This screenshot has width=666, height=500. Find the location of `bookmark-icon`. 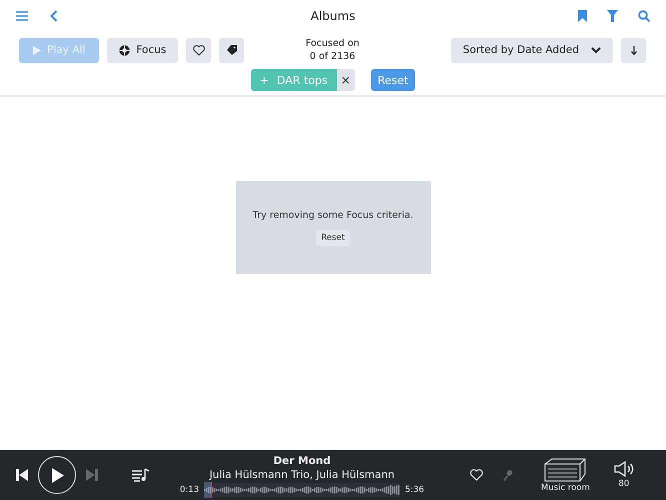

bookmark-icon is located at coordinates (582, 16).